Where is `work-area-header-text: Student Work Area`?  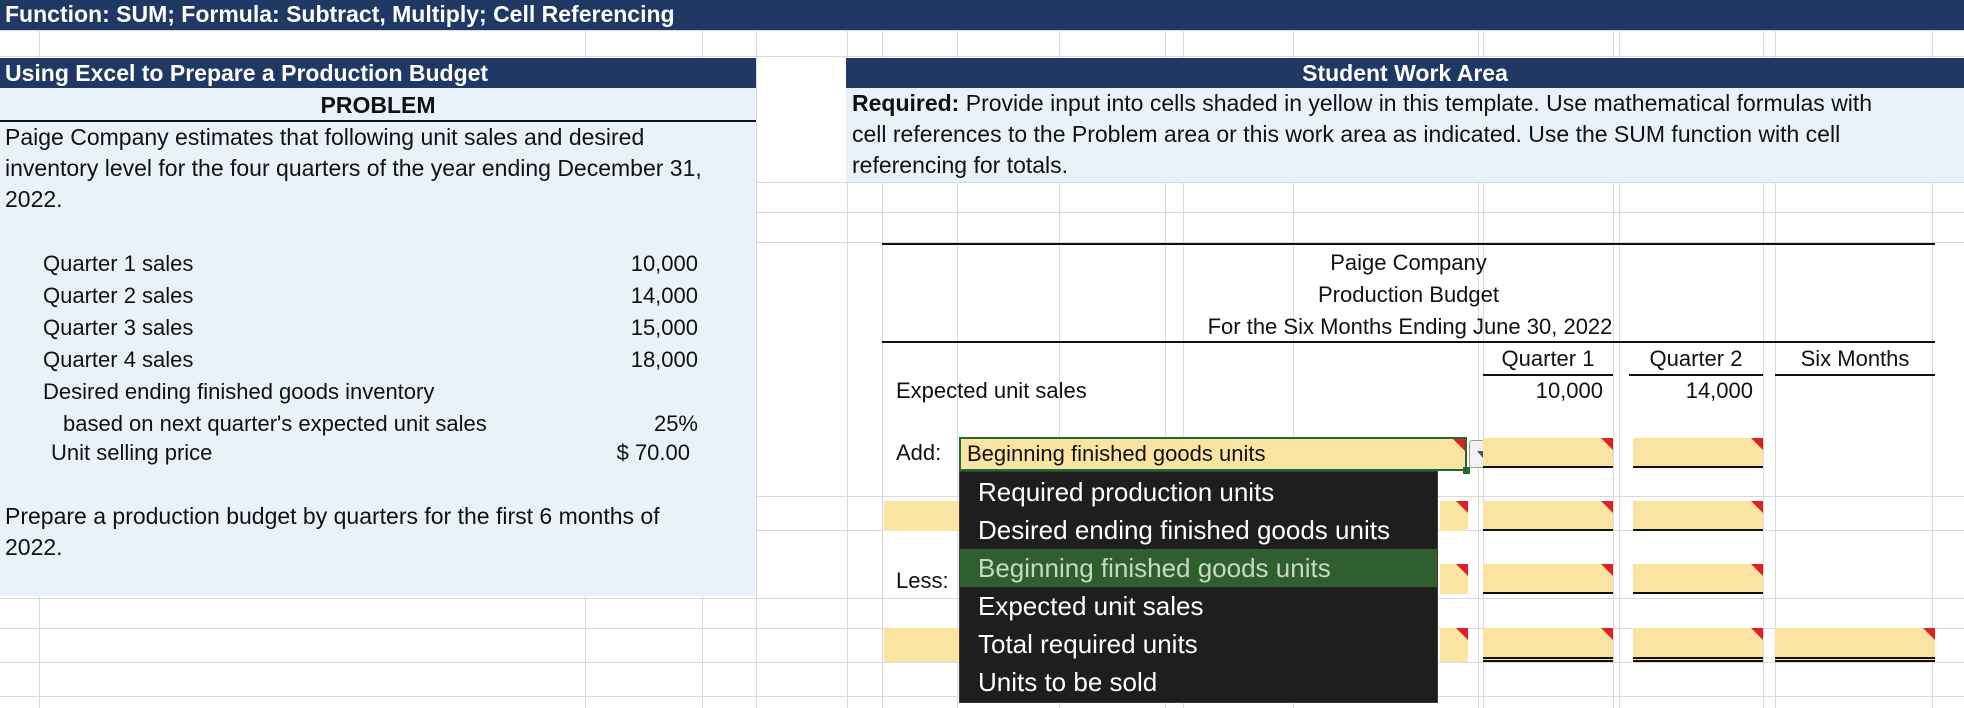 work-area-header-text: Student Work Area is located at coordinates (1405, 73).